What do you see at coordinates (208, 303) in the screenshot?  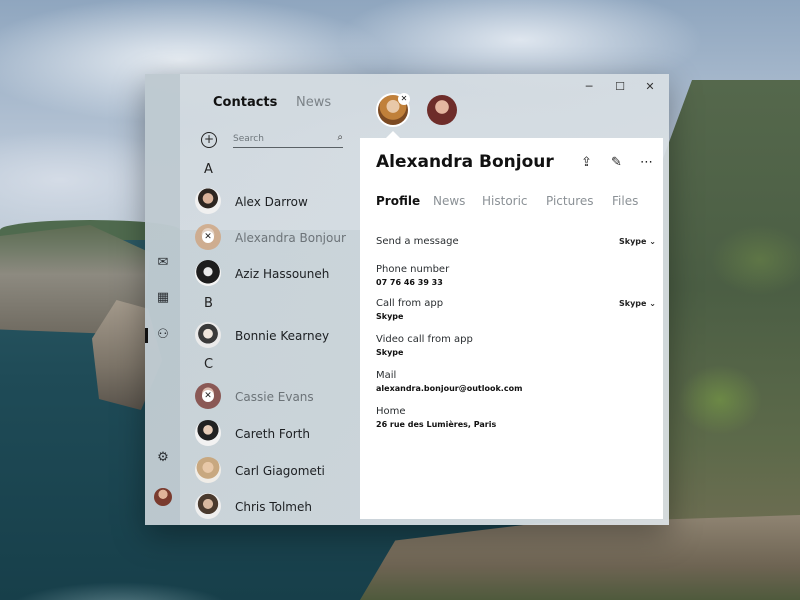 I see `group-header-b: B` at bounding box center [208, 303].